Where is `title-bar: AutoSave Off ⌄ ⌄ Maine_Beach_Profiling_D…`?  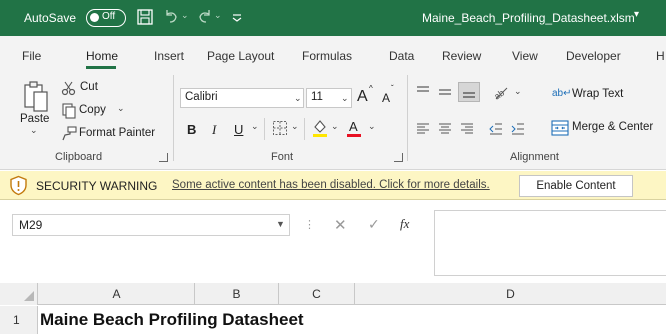
title-bar: AutoSave Off ⌄ ⌄ Maine_Beach_Profiling_D… is located at coordinates (333, 18).